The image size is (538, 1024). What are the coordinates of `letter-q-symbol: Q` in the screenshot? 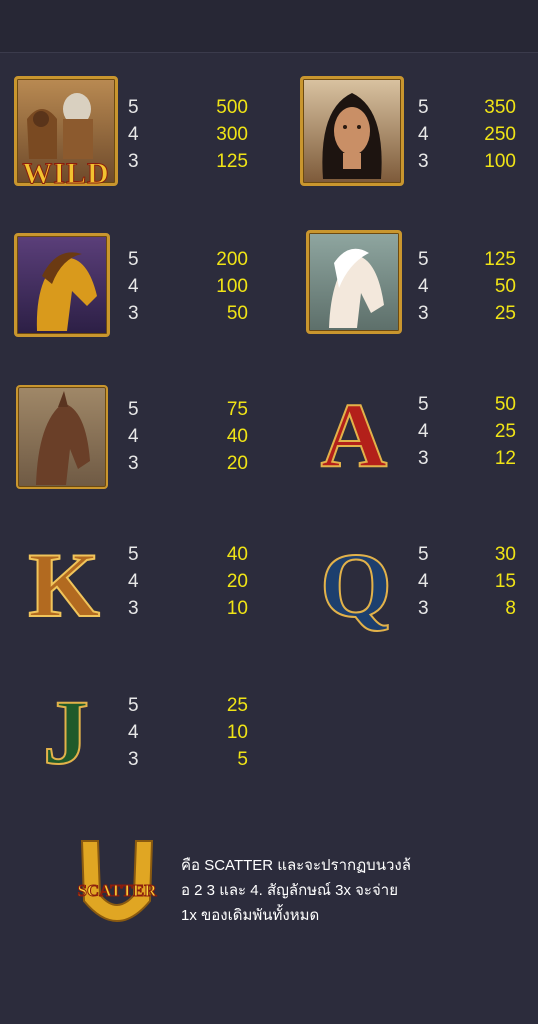 It's located at (356, 585).